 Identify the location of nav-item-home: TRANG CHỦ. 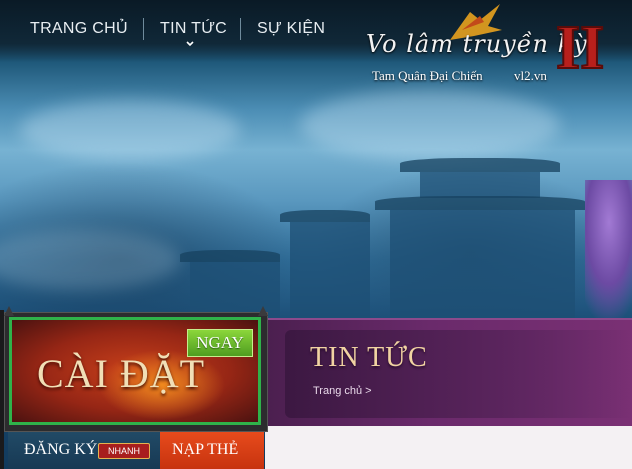
(79, 29).